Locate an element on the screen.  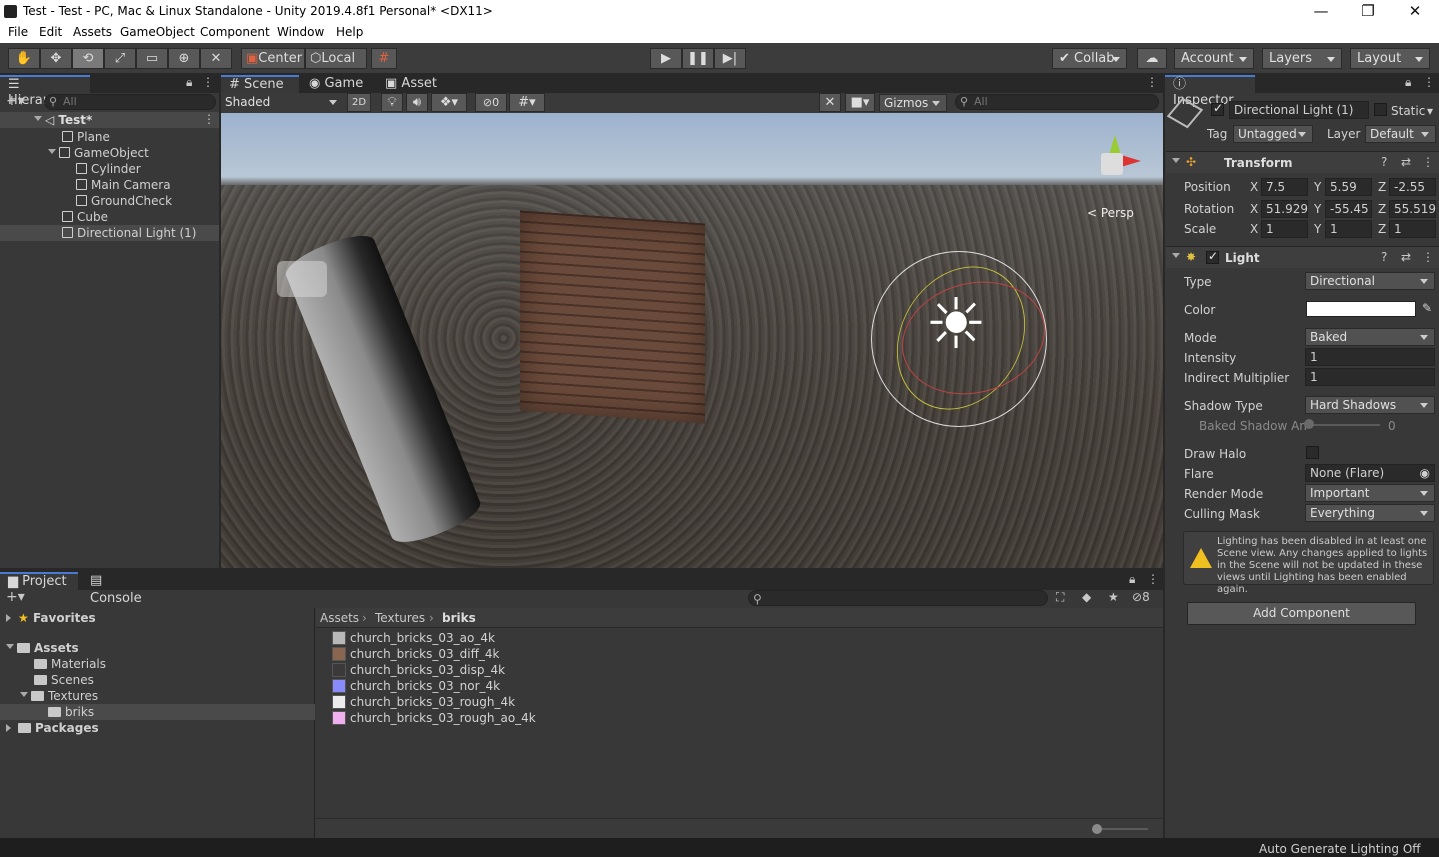
collab-dropdown: ✔ Collab is located at coordinates (1089, 58).